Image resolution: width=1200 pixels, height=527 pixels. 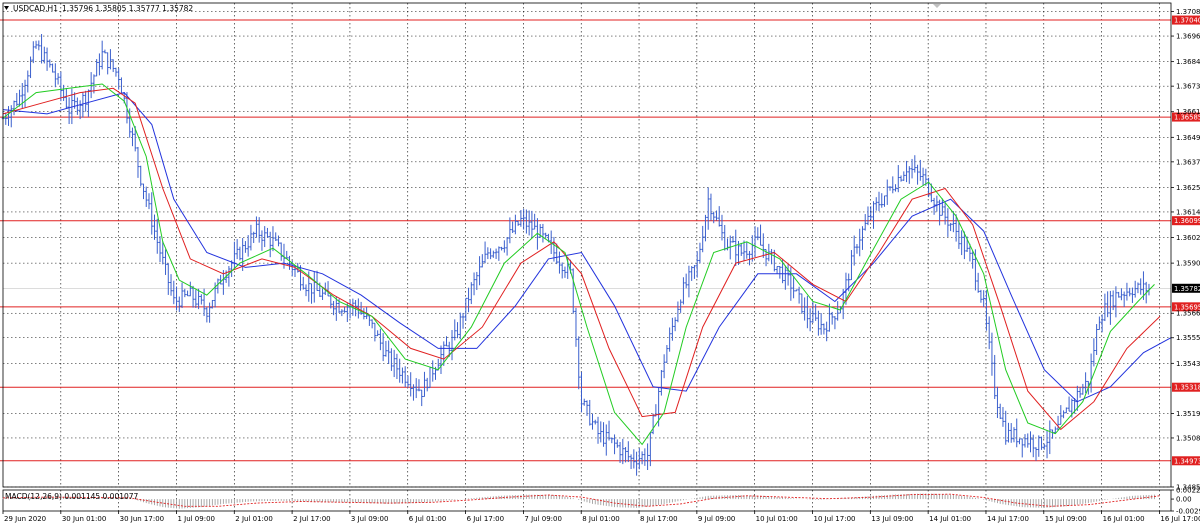 What do you see at coordinates (6, 8) in the screenshot?
I see `triangle-down-icon` at bounding box center [6, 8].